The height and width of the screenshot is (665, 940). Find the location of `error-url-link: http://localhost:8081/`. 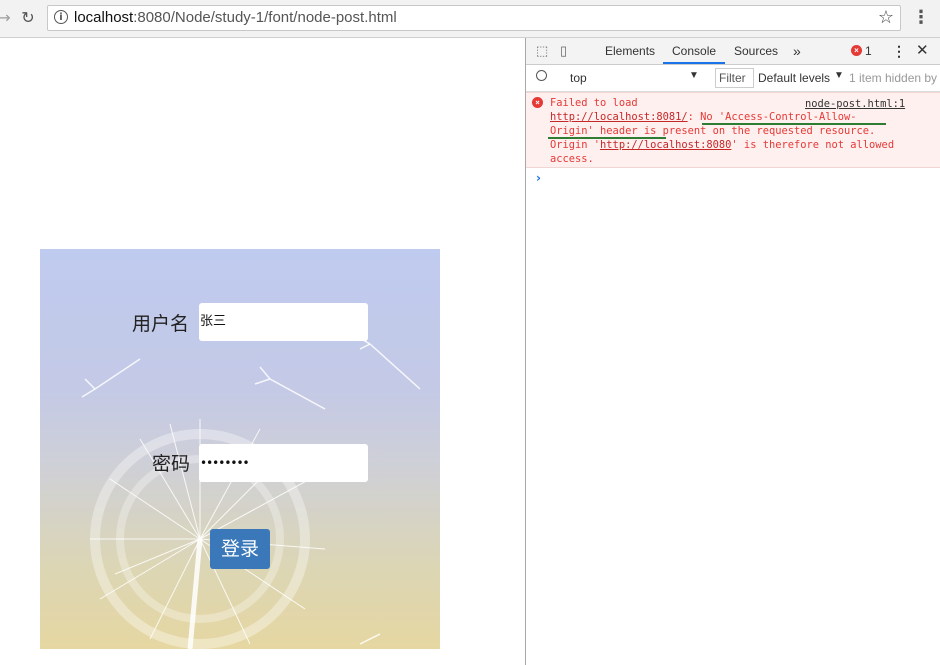

error-url-link: http://localhost:8081/ is located at coordinates (619, 117).